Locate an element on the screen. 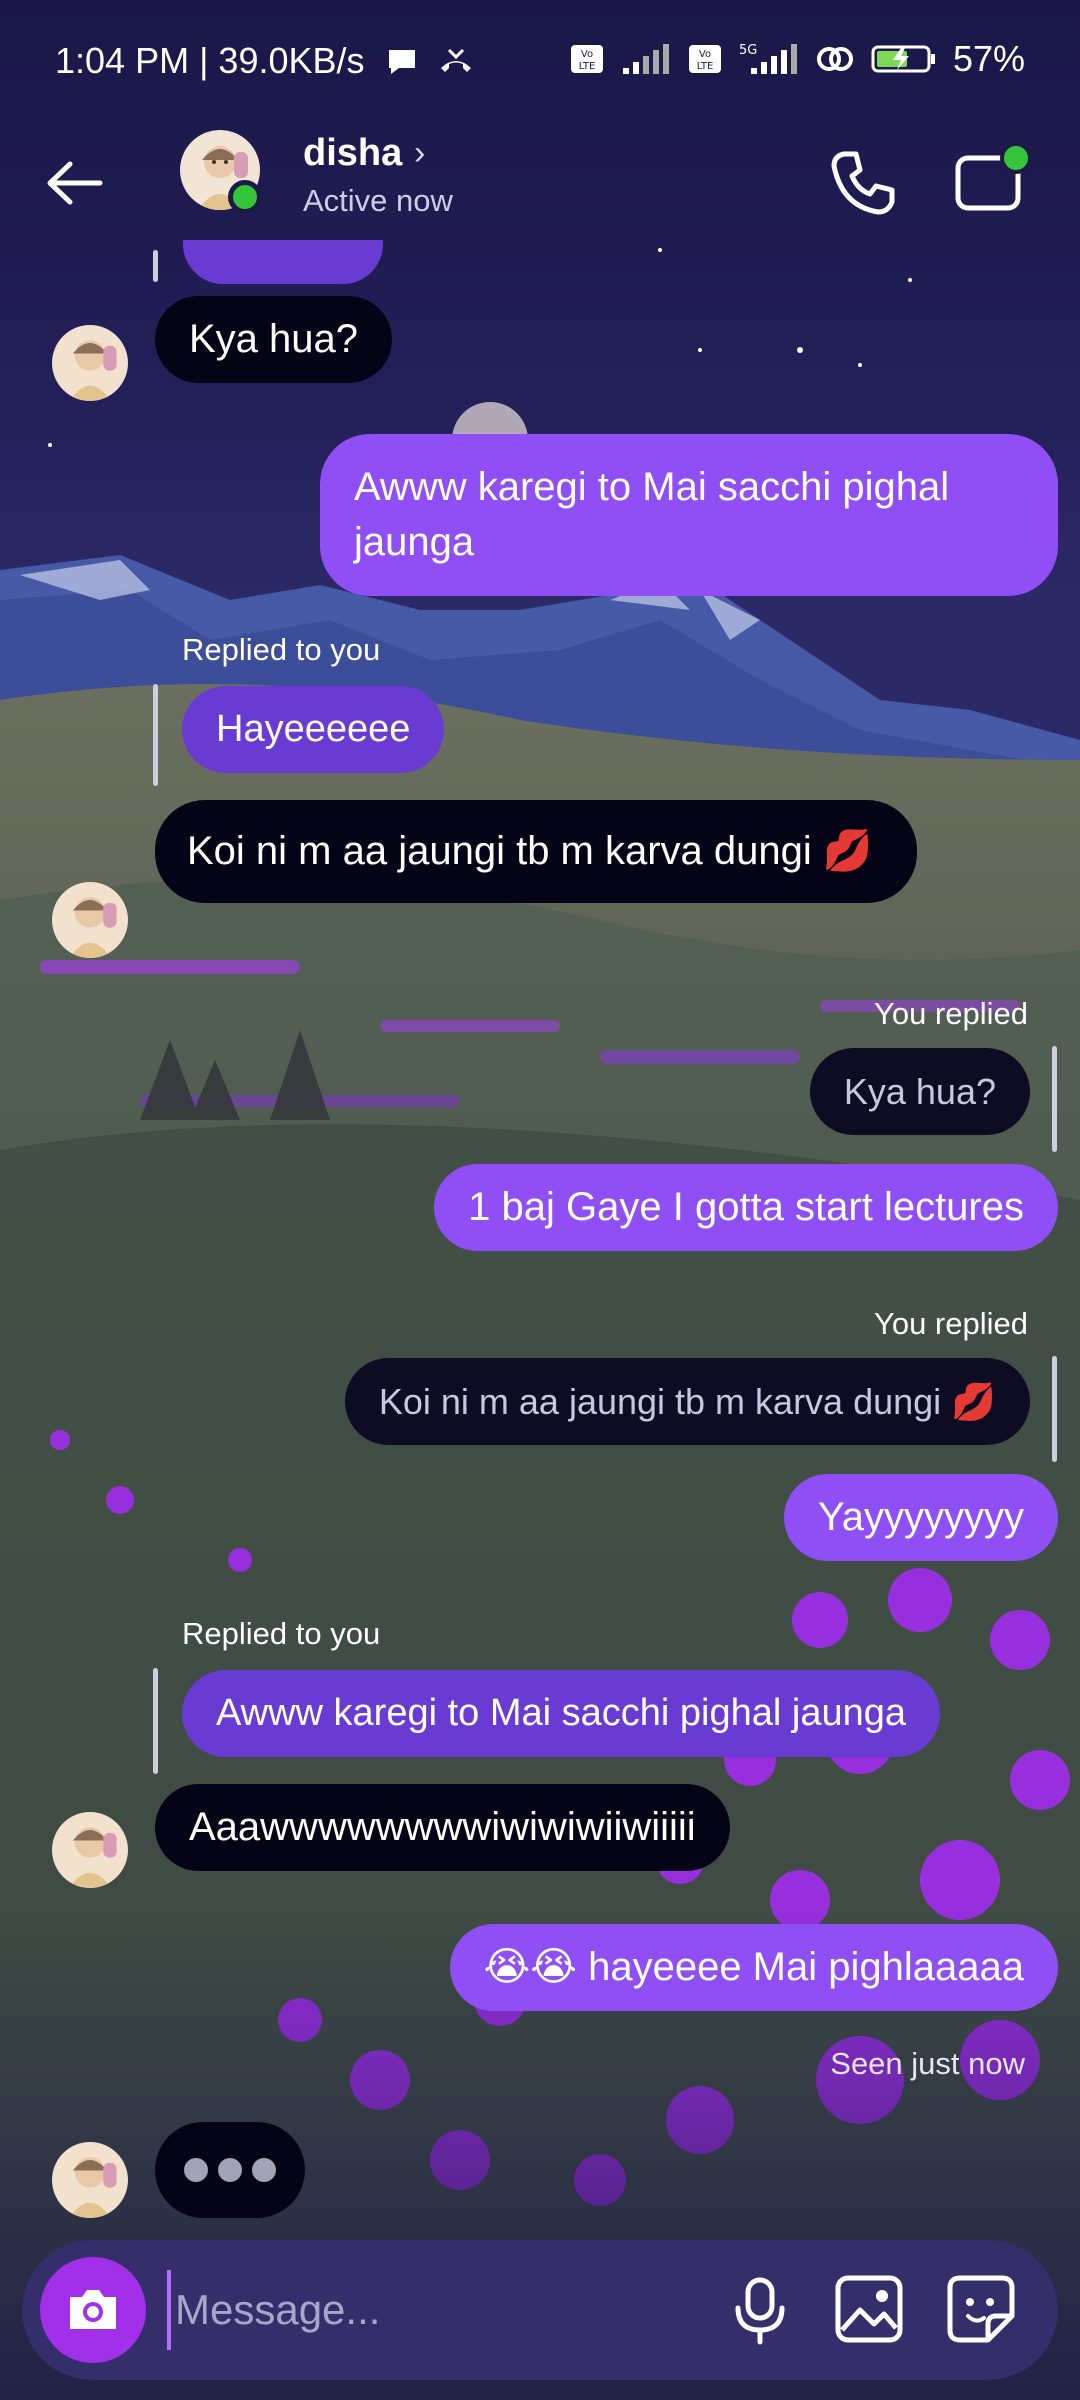 Image resolution: width=1080 pixels, height=2400 pixels. volte-icon: VoLTE is located at coordinates (586, 59).